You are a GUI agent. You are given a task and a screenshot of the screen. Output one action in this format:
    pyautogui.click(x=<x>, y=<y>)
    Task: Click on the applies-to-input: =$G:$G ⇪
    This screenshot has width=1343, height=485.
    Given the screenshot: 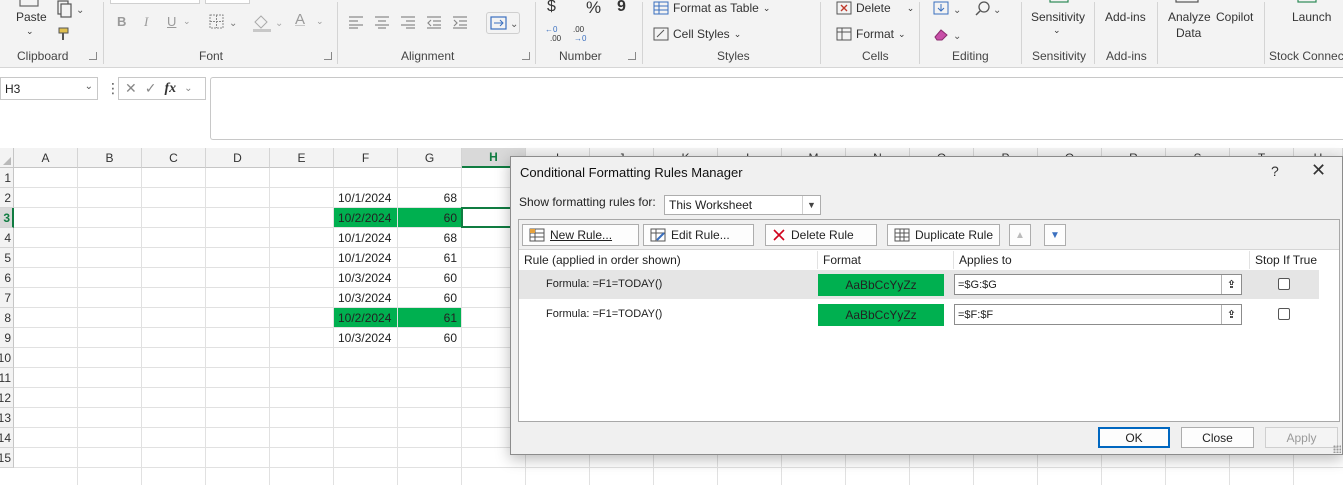 What is the action you would take?
    pyautogui.click(x=1098, y=284)
    